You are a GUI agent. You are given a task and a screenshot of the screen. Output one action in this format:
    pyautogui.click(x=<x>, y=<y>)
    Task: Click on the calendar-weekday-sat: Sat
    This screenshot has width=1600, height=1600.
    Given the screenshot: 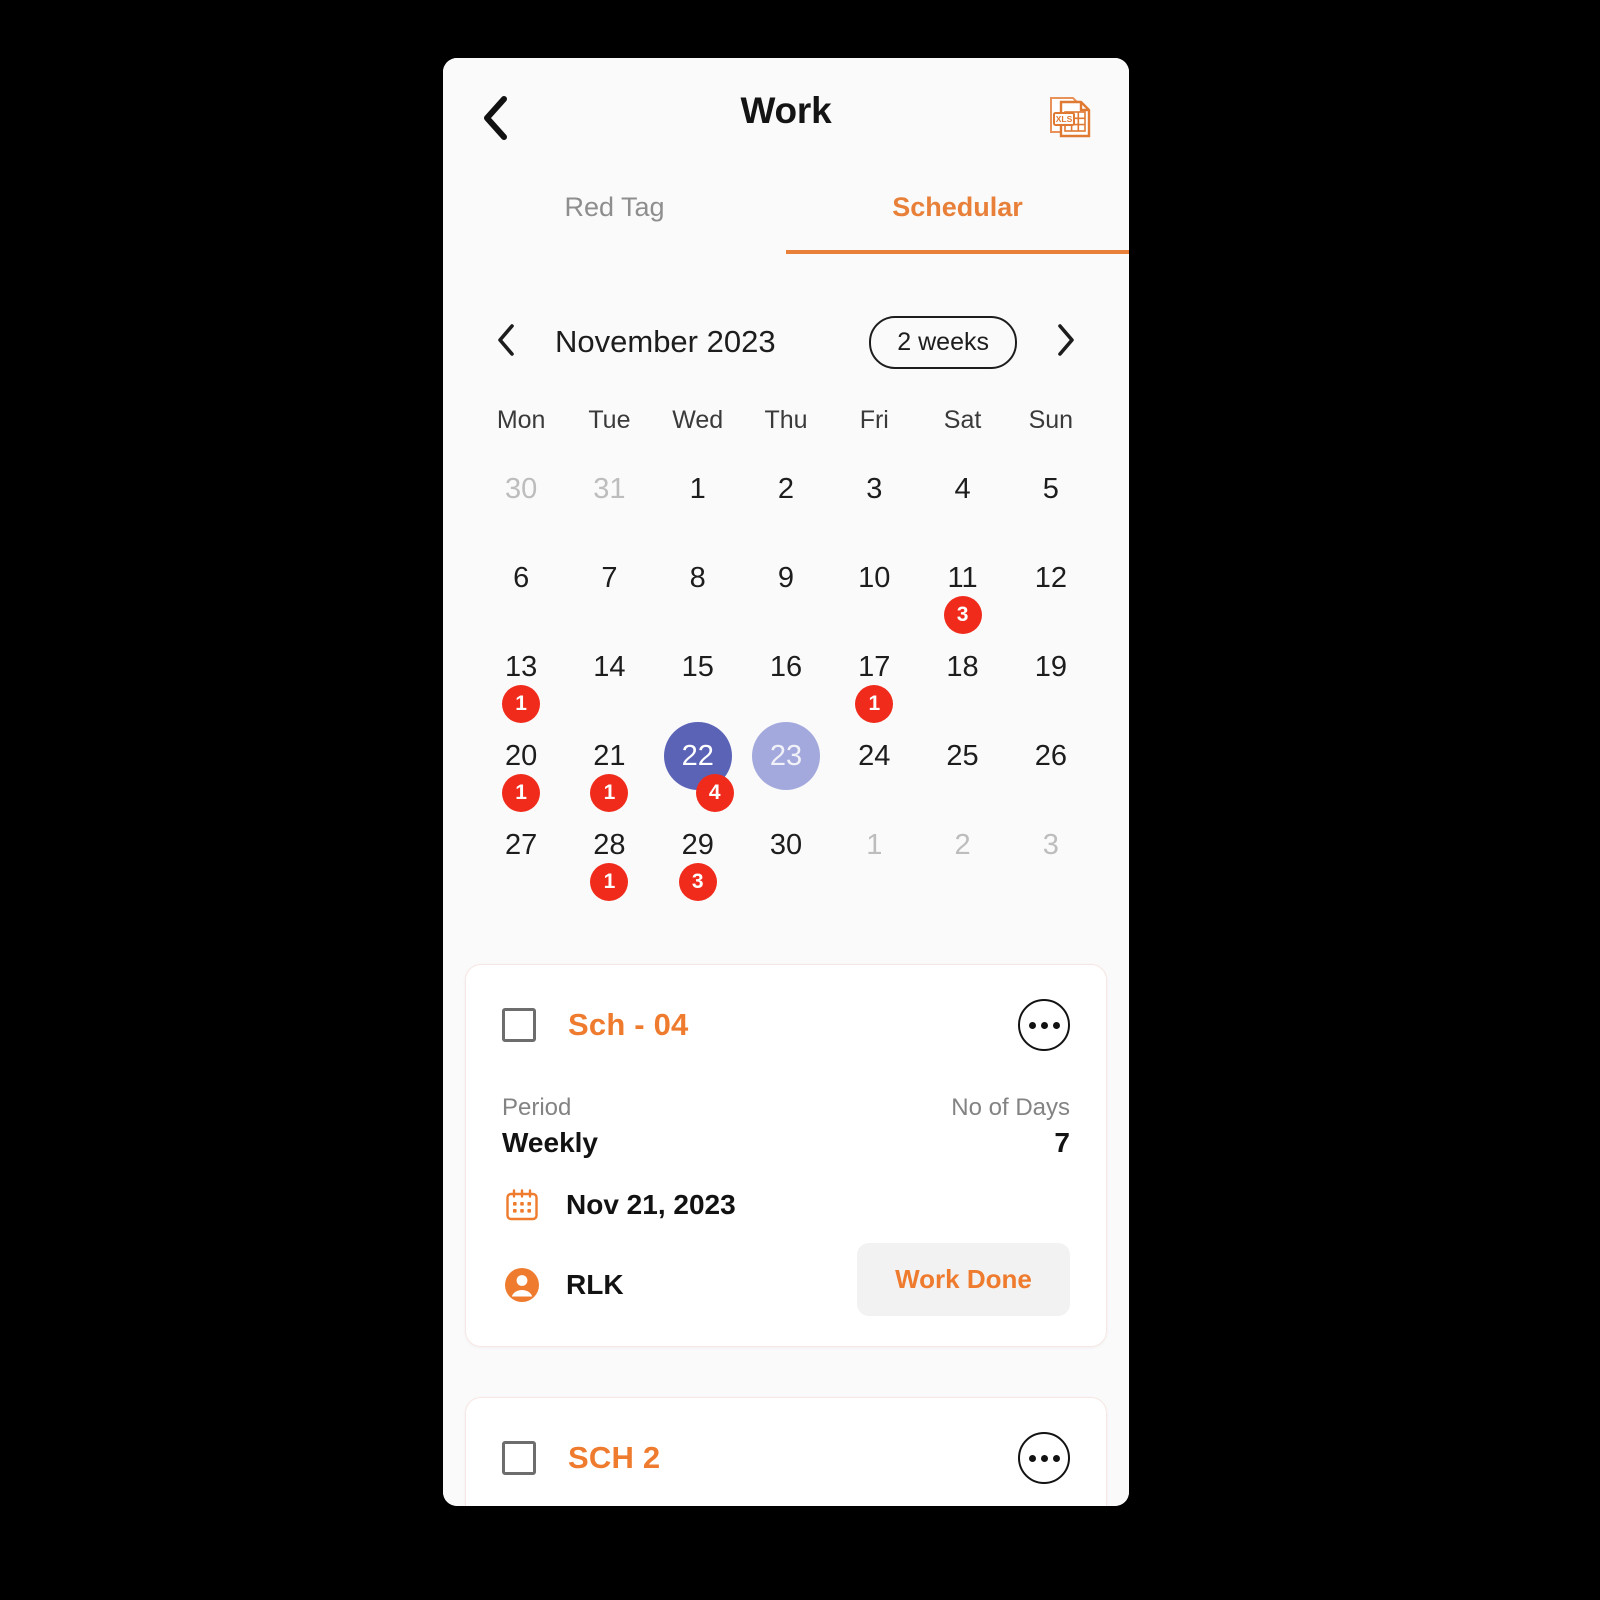 What is the action you would take?
    pyautogui.click(x=962, y=420)
    